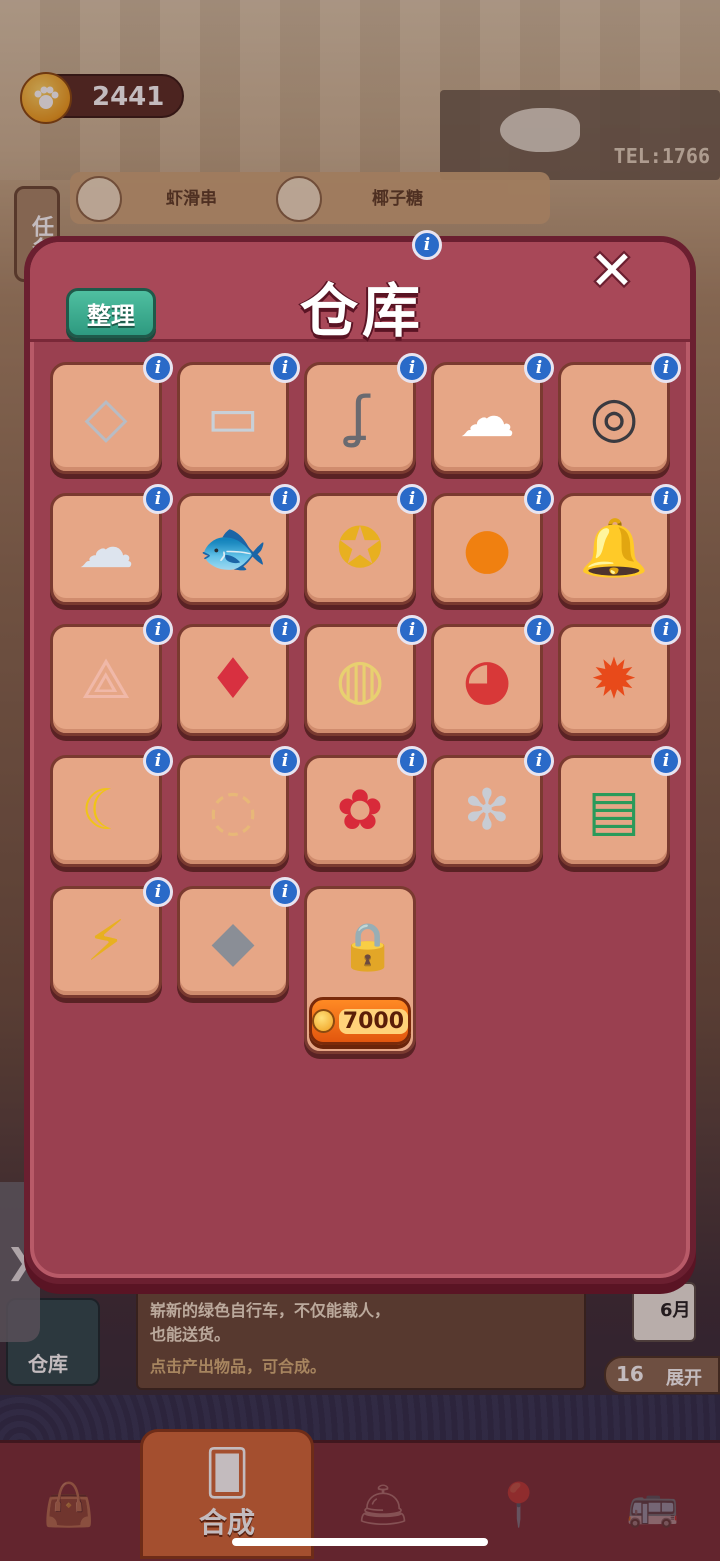  Describe the element at coordinates (233, 679) in the screenshot. I see `lucky-bag-icon: ♦` at that location.